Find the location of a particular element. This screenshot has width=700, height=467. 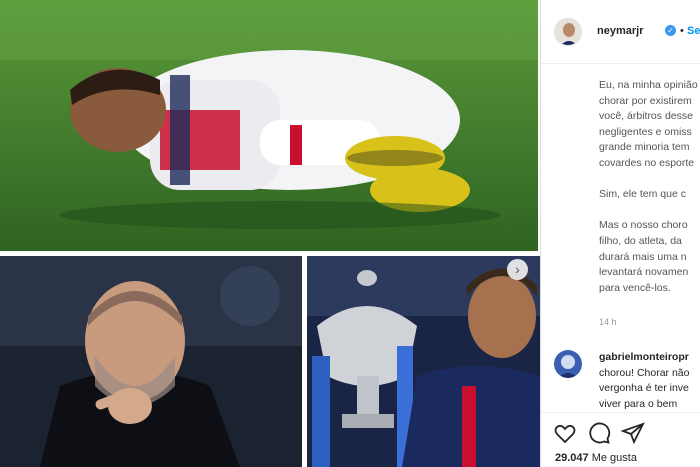

caption-line: chorar por existirem is located at coordinates (645, 100).